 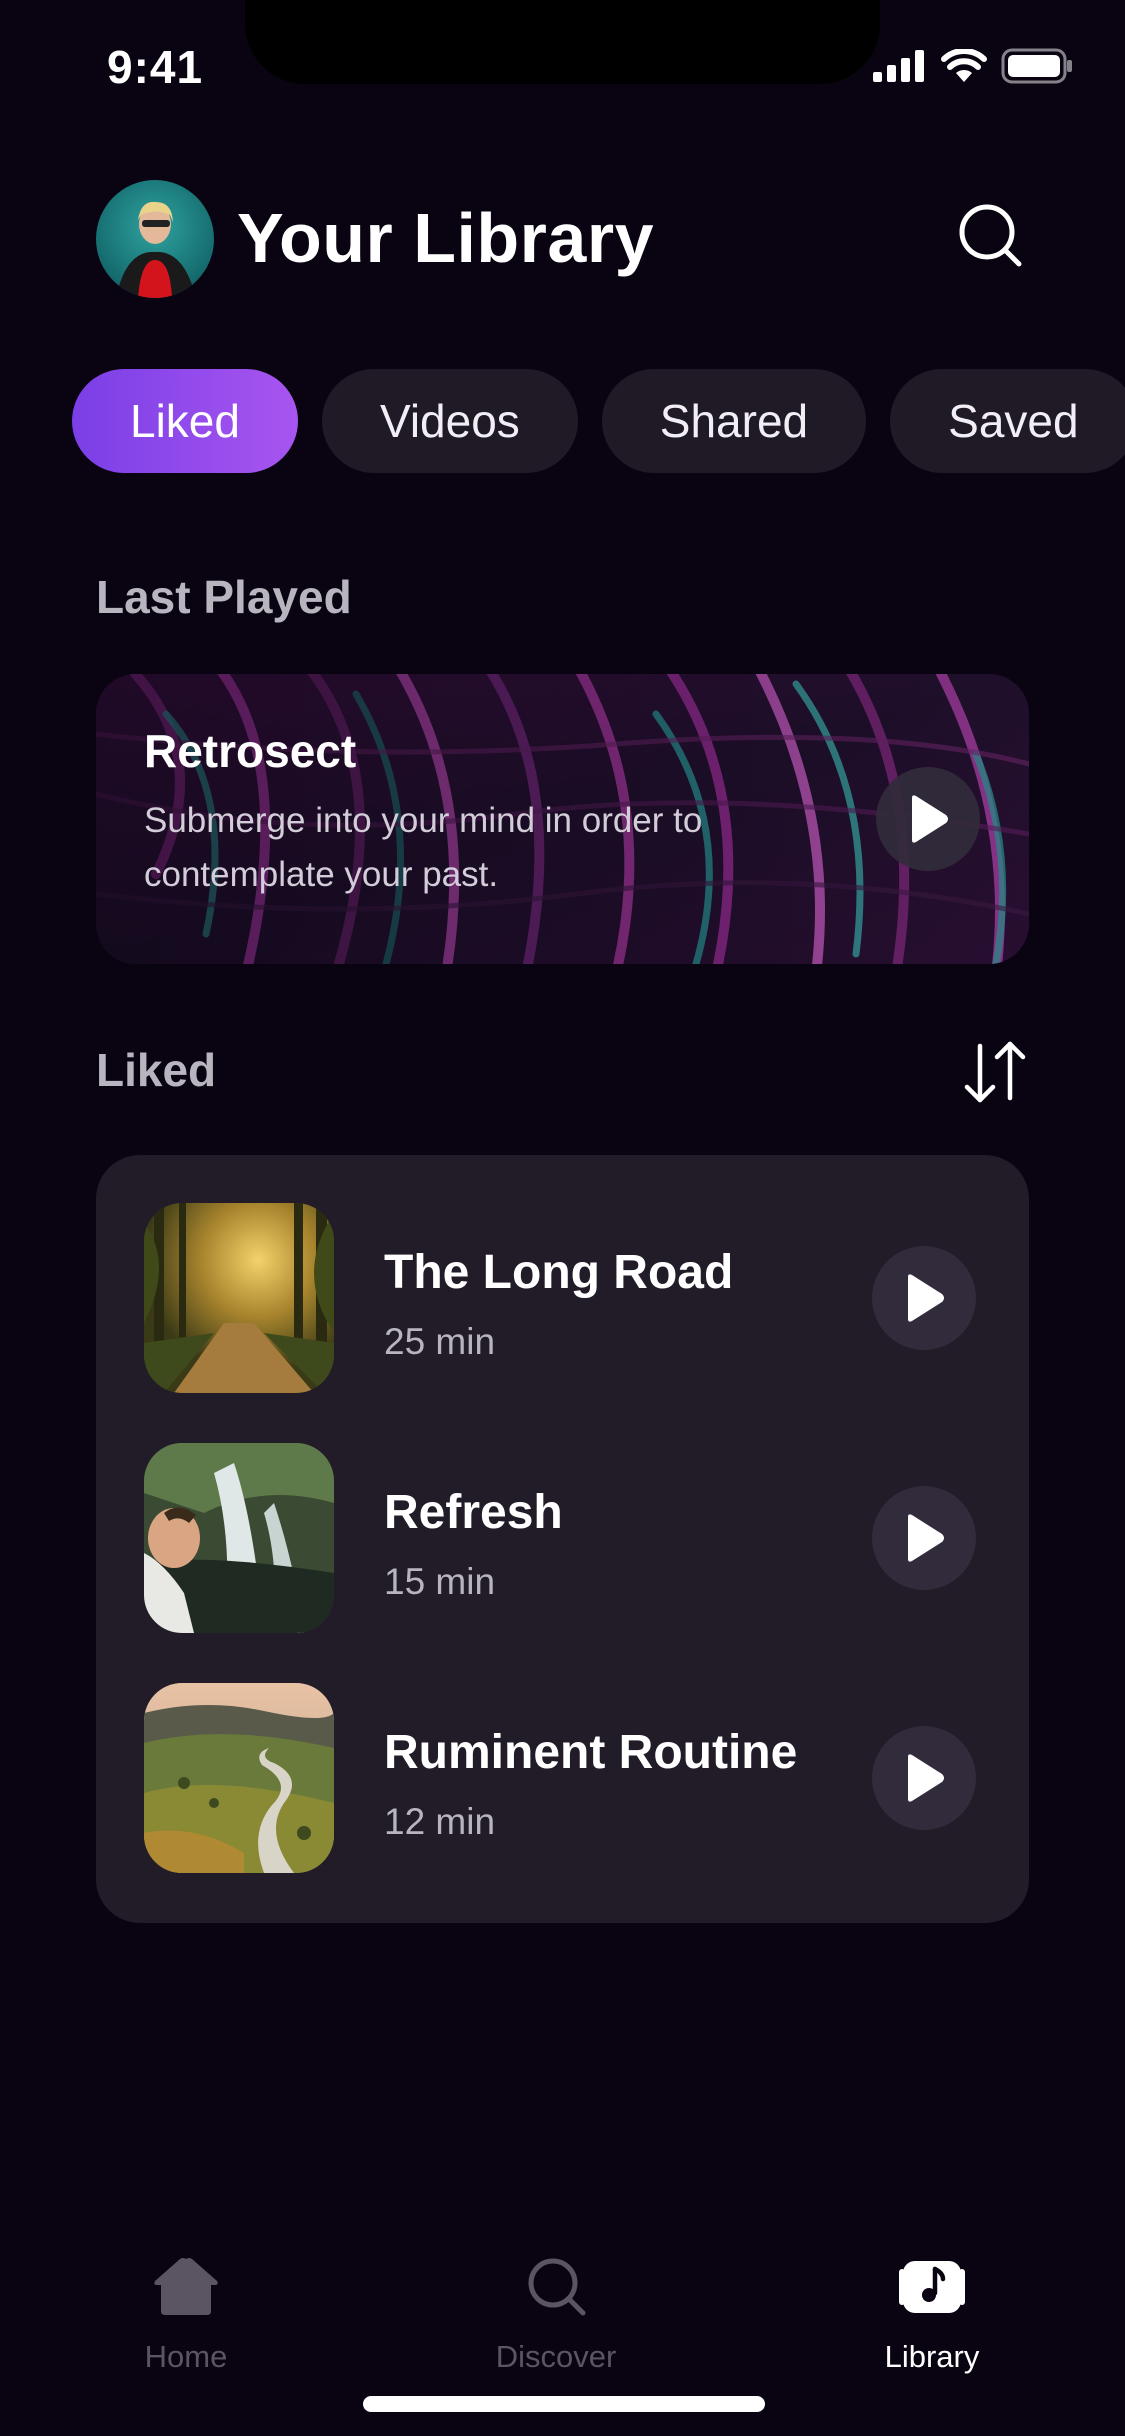 What do you see at coordinates (155, 239) in the screenshot?
I see `avatar` at bounding box center [155, 239].